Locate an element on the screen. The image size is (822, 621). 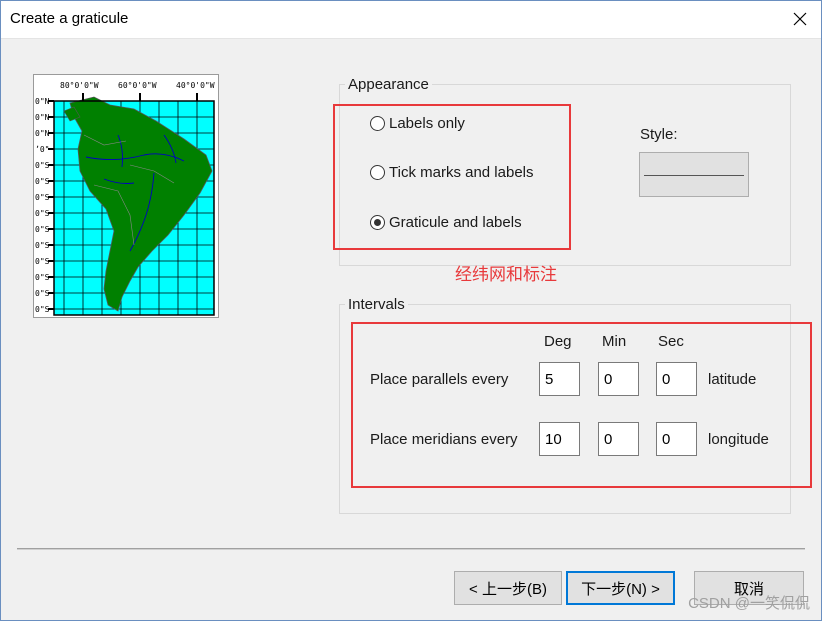
preview-side-label: ʼ0" is located at coordinates (42, 149).